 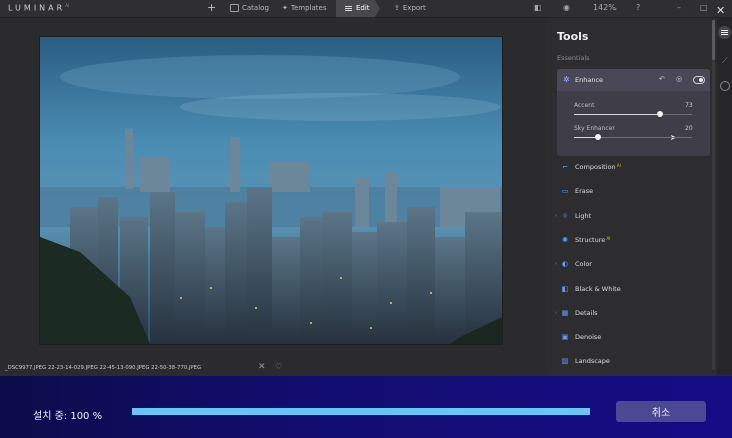 What do you see at coordinates (598, 288) in the screenshot?
I see `tool-label: Black & White` at bounding box center [598, 288].